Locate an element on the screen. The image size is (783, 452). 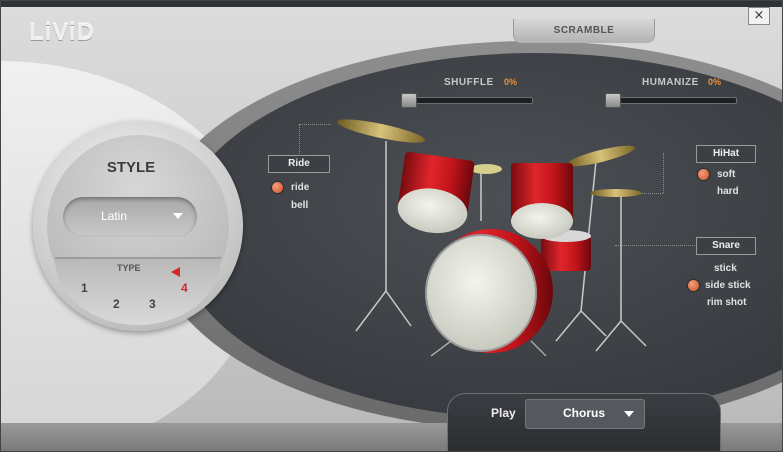
hihat-option-hard: hard is located at coordinates (728, 191).